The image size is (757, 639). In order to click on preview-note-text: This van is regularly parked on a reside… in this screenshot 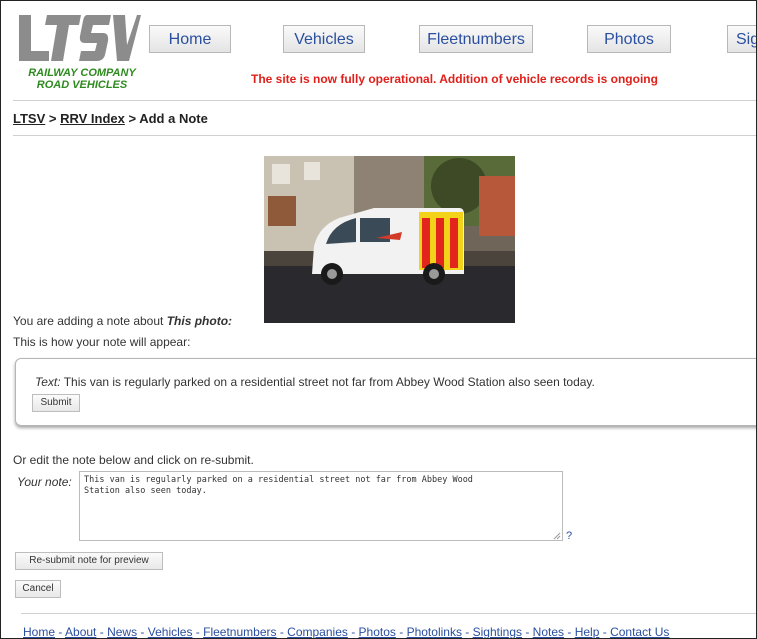, I will do `click(327, 382)`.